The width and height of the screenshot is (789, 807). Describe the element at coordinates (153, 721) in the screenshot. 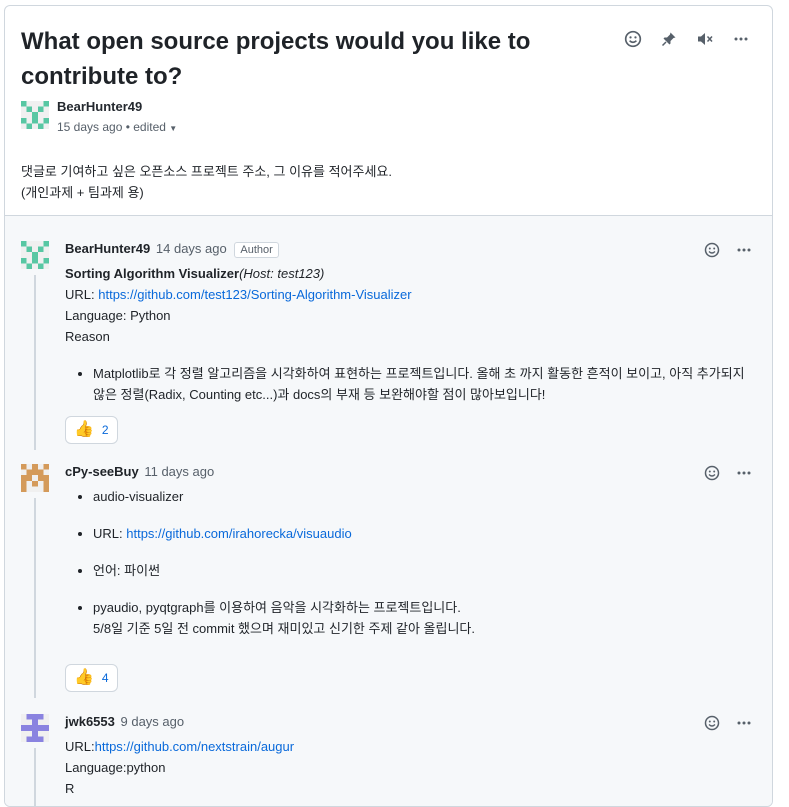

I see `comment-time: 9 days ago` at that location.